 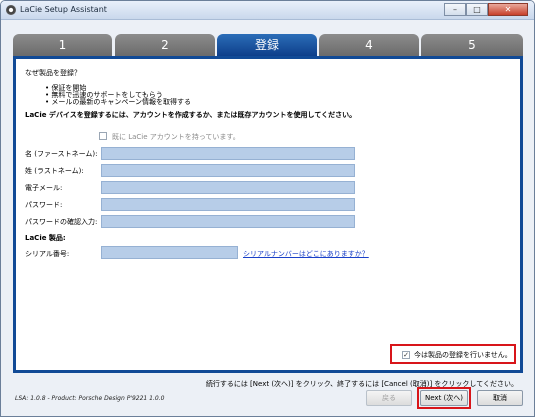 What do you see at coordinates (455, 9) in the screenshot?
I see `minimize-icon: –` at bounding box center [455, 9].